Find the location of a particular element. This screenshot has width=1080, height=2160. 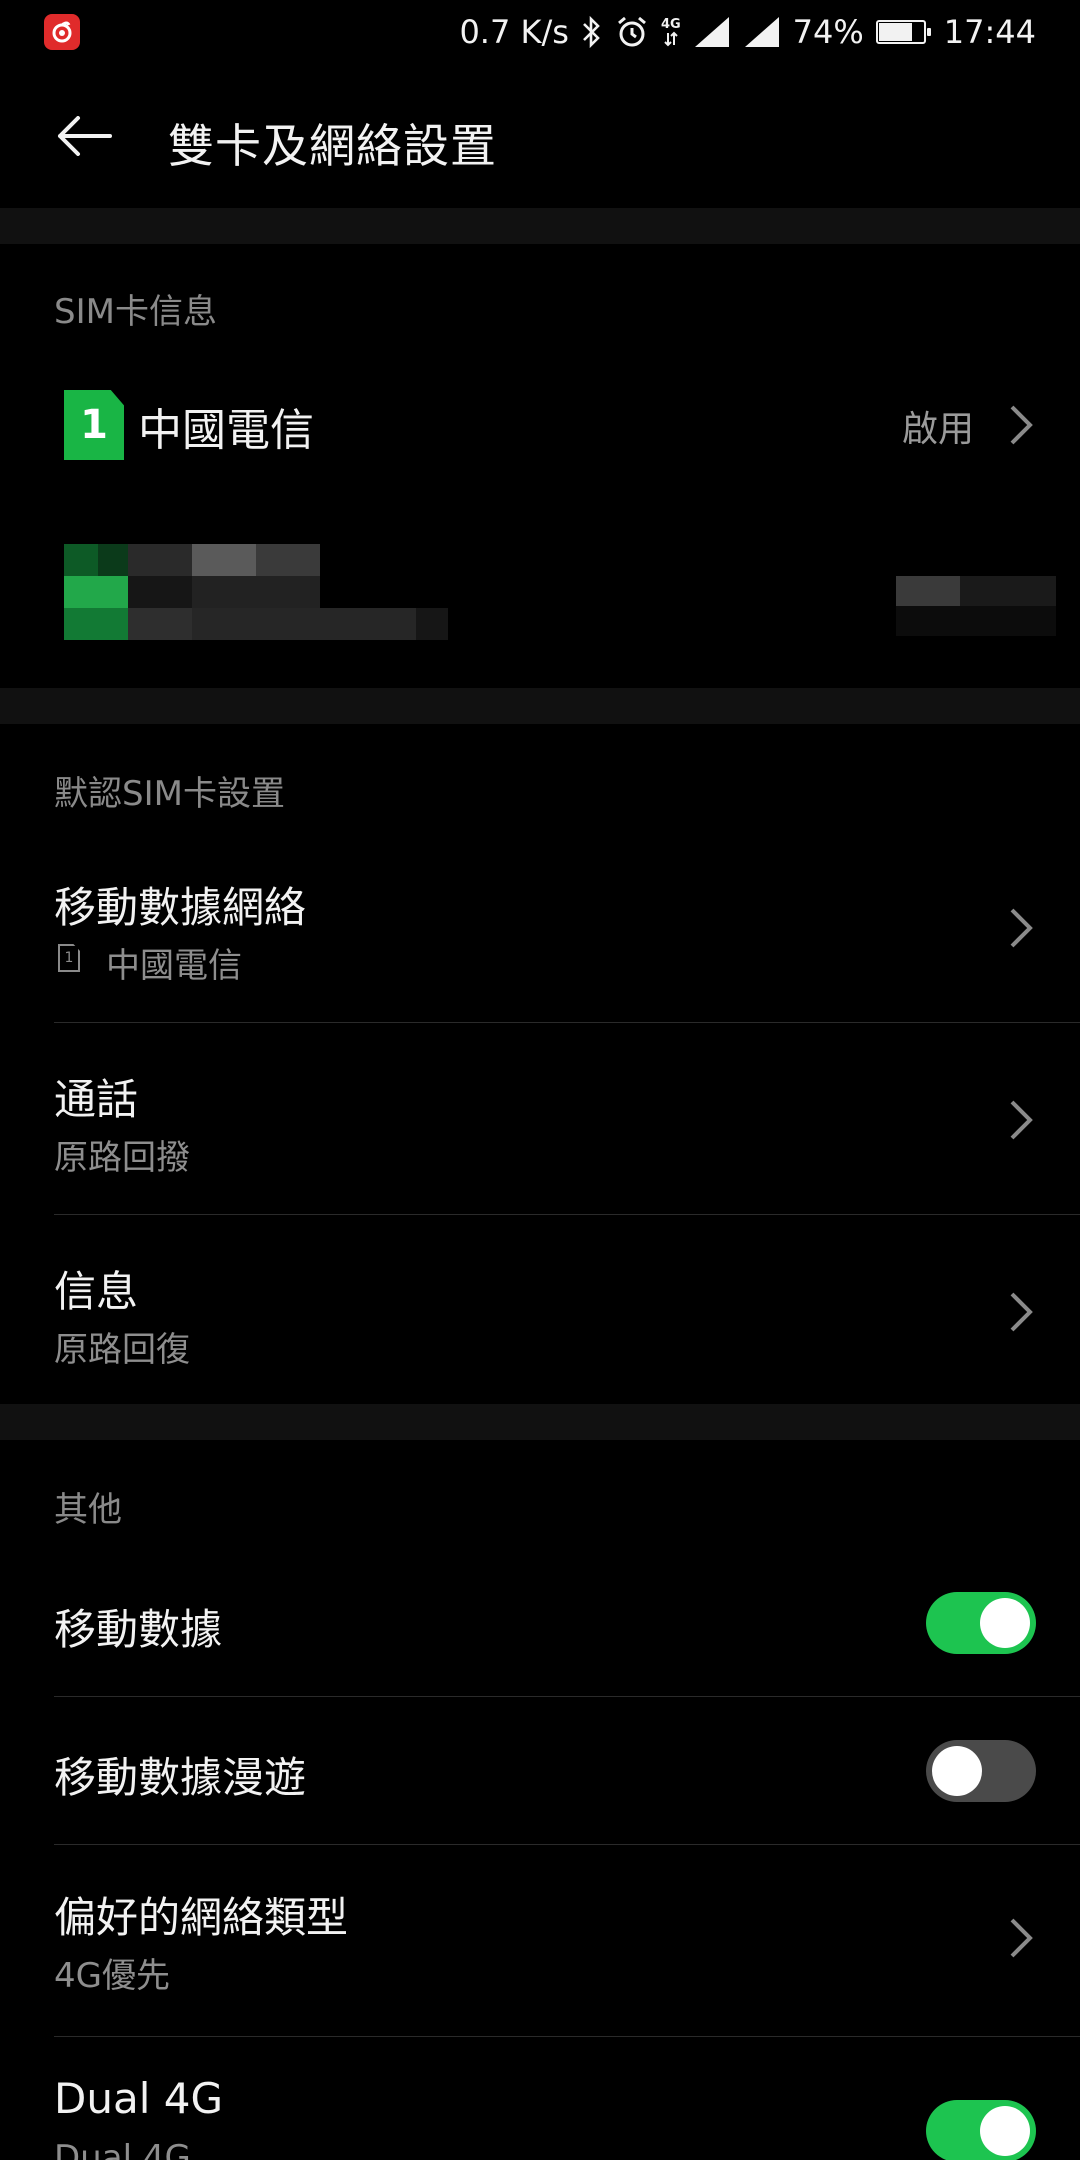

status-bar: 0.7 K/s 4G 74% 17:44 is located at coordinates (540, 32).